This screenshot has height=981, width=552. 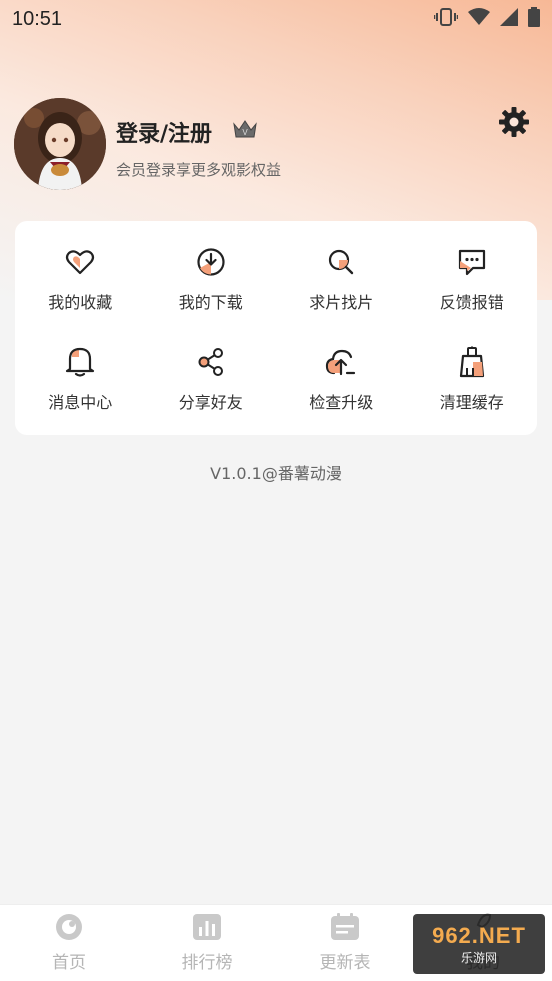 I want to click on search-icon, so click(x=341, y=262).